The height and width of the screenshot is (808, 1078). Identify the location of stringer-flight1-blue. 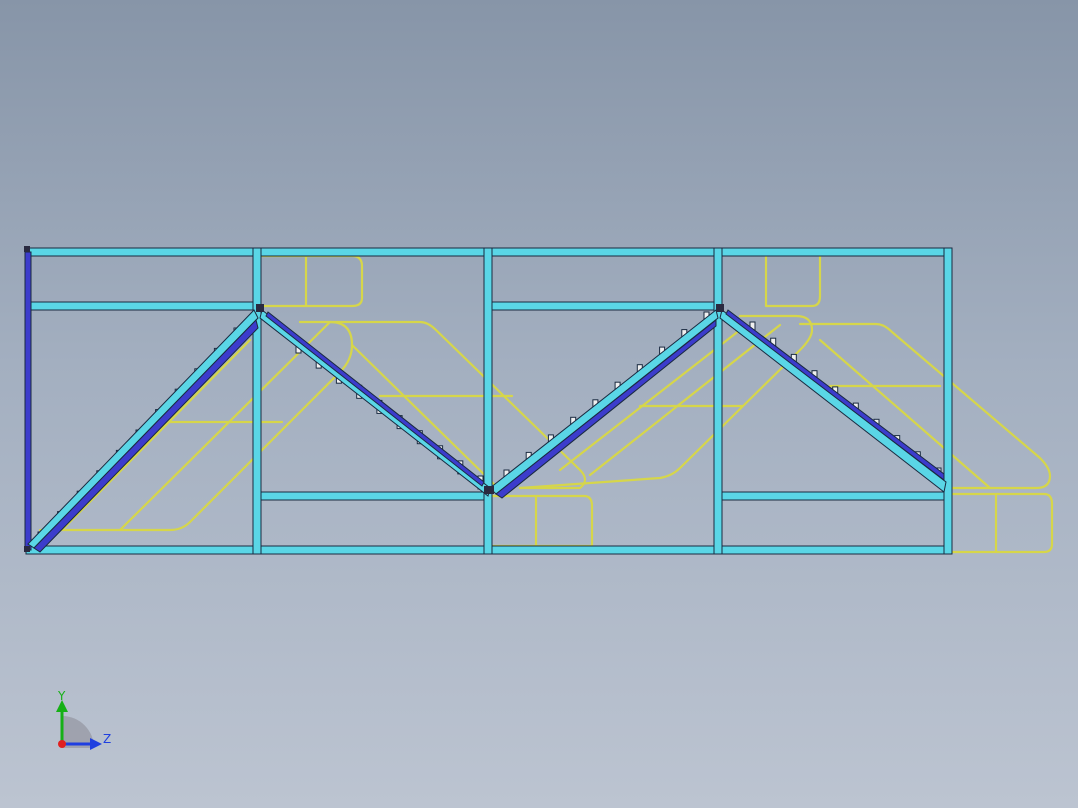
(146, 436).